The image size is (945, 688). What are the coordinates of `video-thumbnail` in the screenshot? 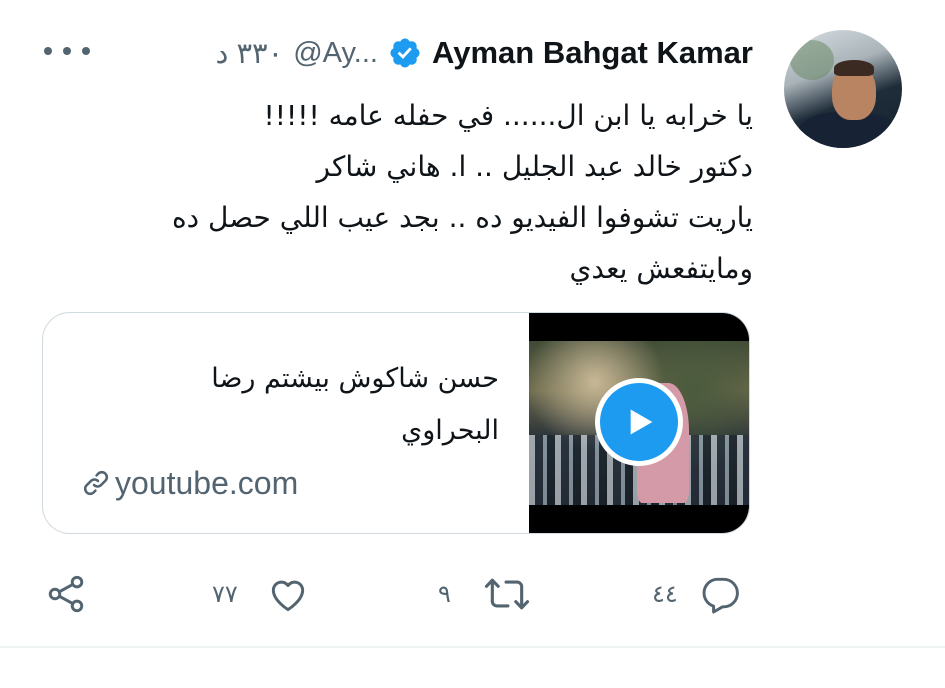 It's located at (639, 423).